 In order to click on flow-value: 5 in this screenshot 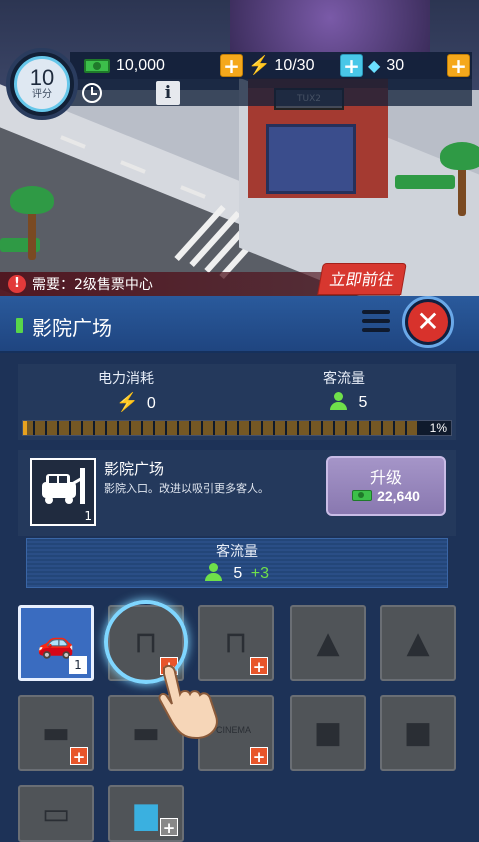, I will do `click(238, 573)`.